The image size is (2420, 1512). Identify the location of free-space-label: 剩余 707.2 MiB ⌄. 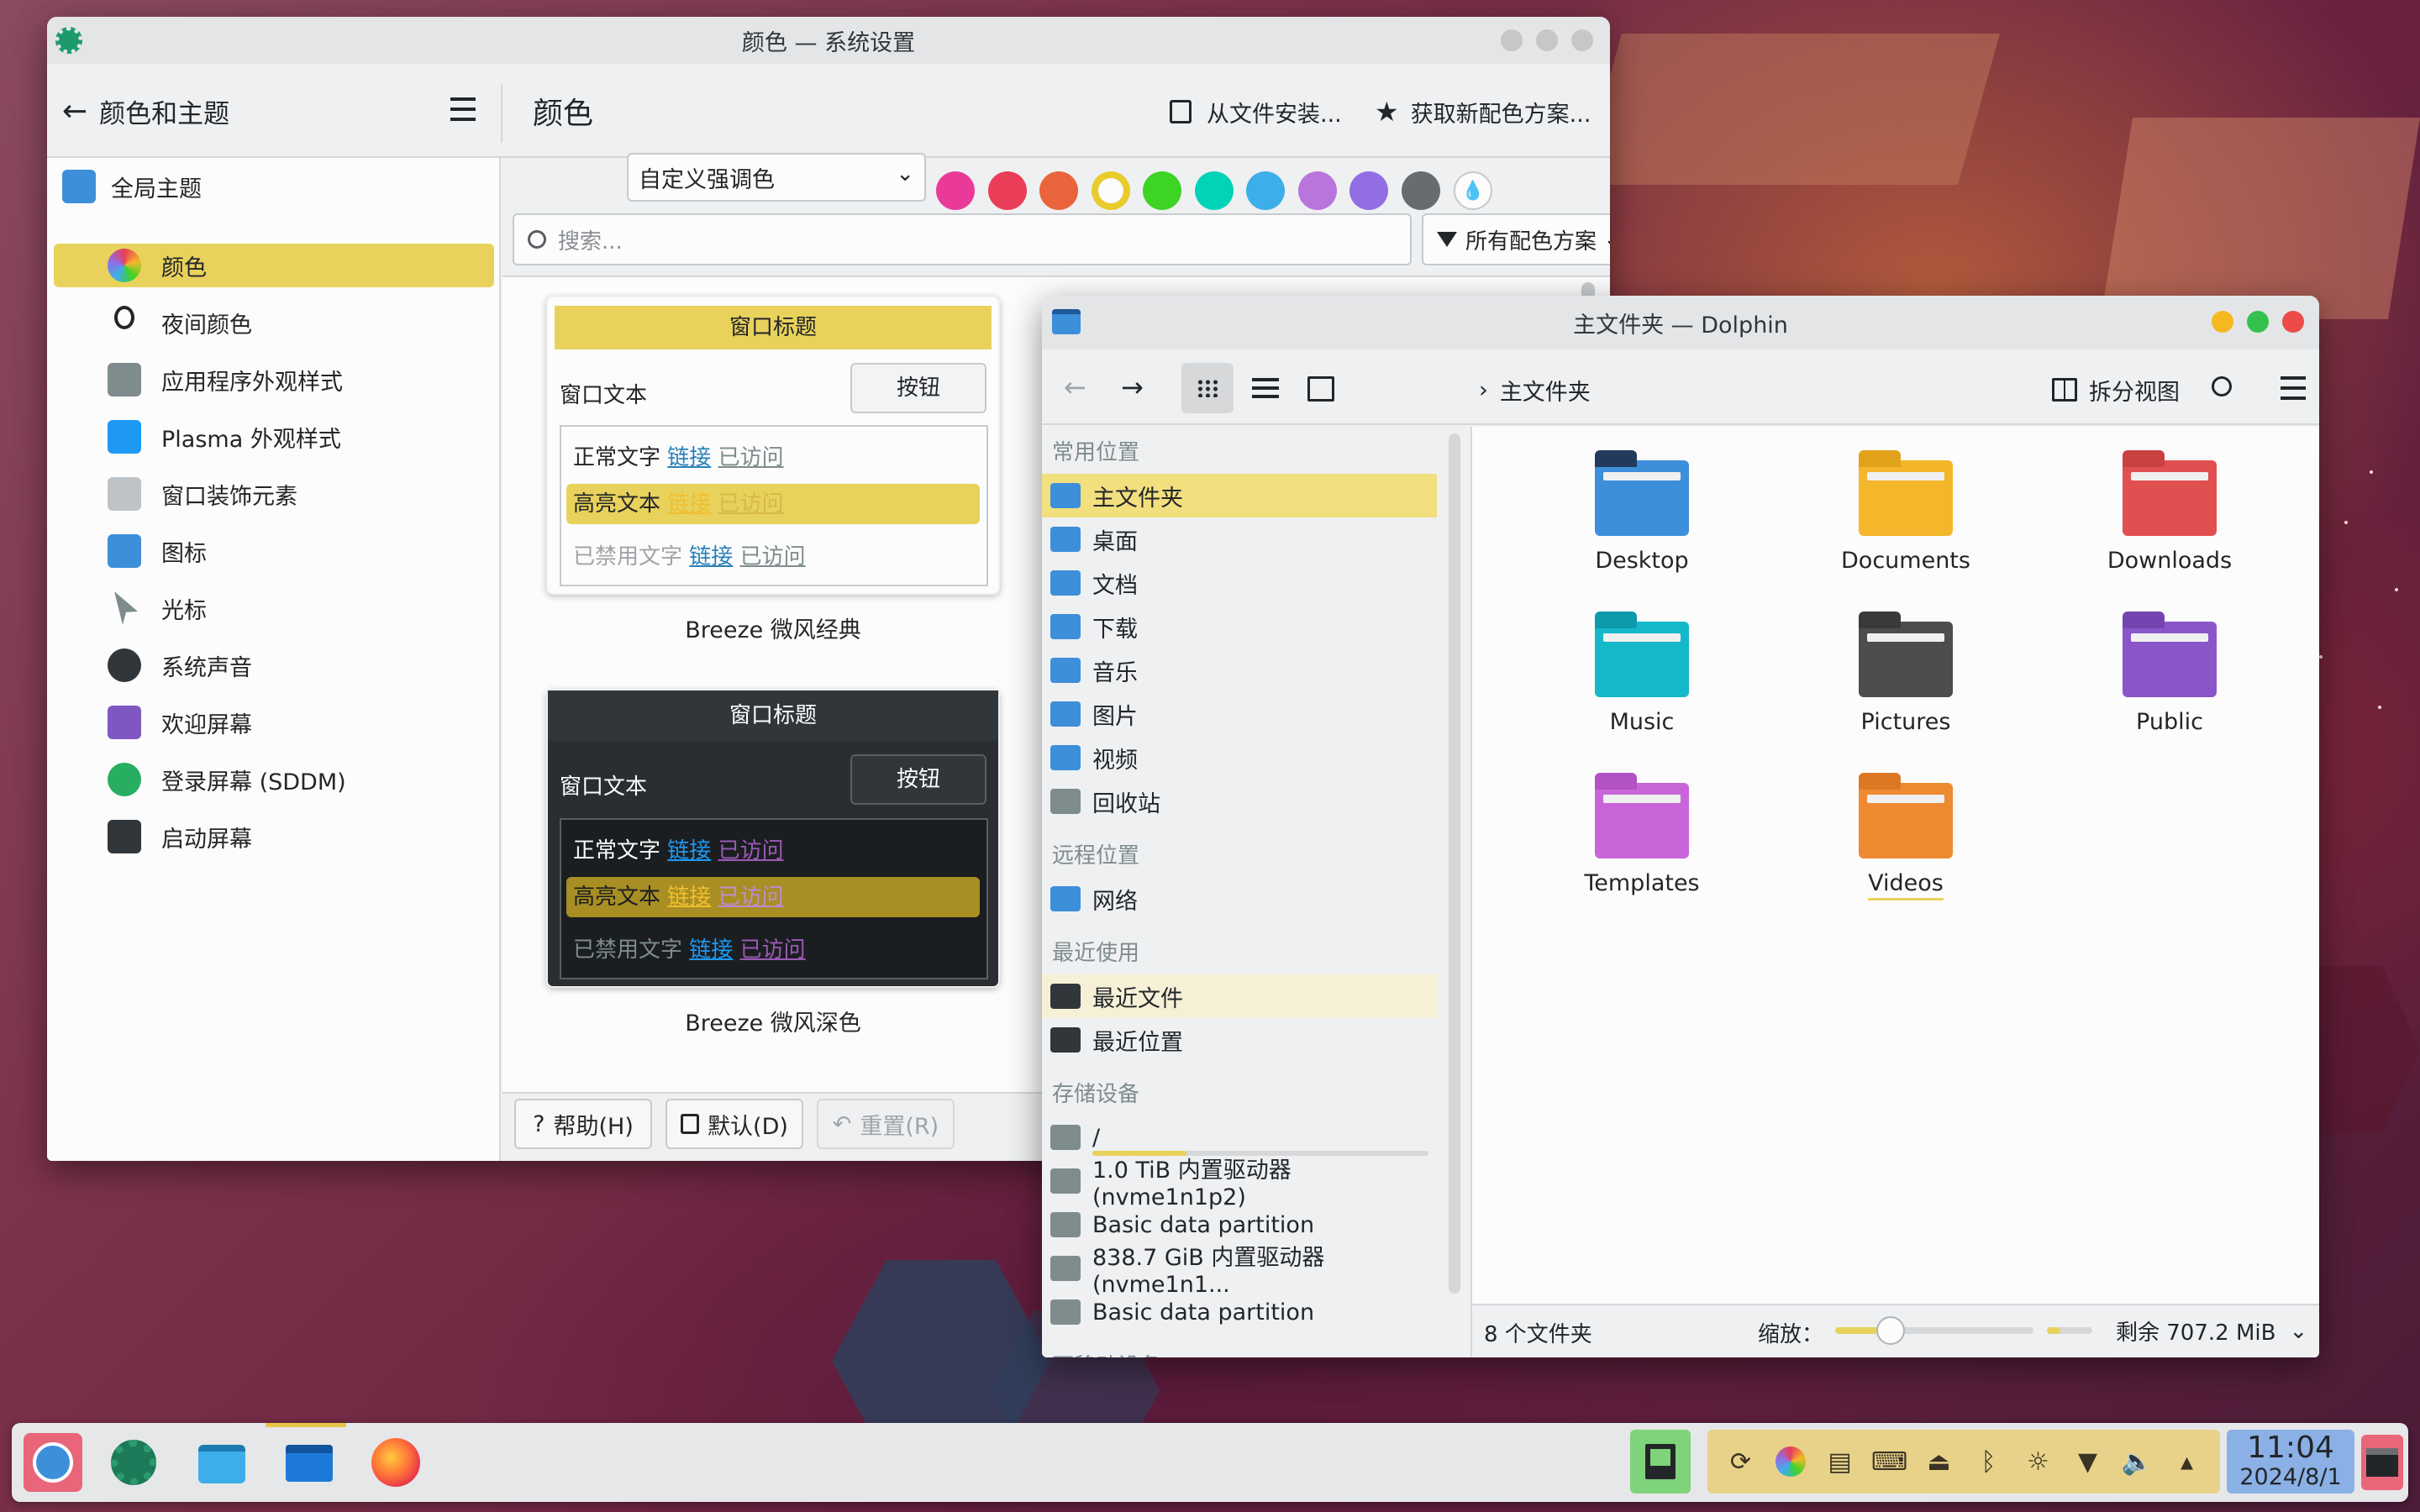
(2211, 1331).